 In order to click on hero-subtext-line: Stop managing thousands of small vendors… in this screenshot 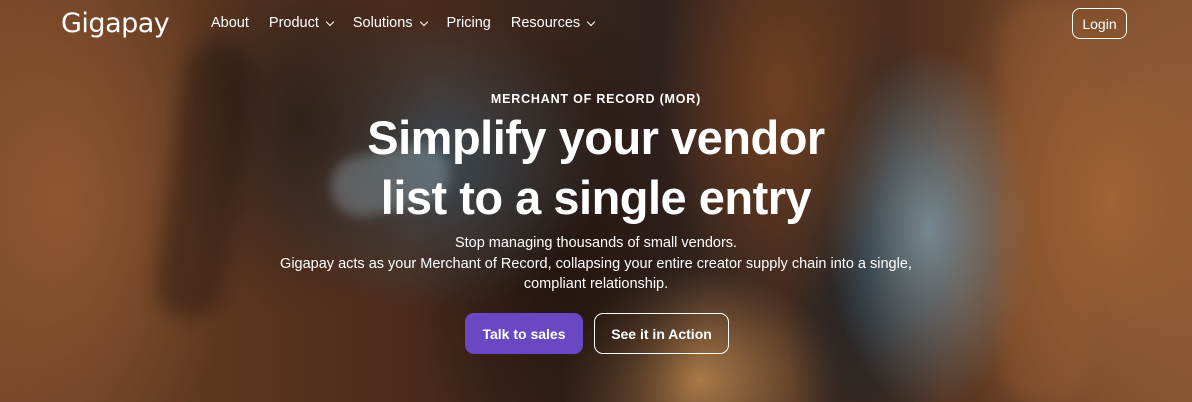, I will do `click(596, 243)`.